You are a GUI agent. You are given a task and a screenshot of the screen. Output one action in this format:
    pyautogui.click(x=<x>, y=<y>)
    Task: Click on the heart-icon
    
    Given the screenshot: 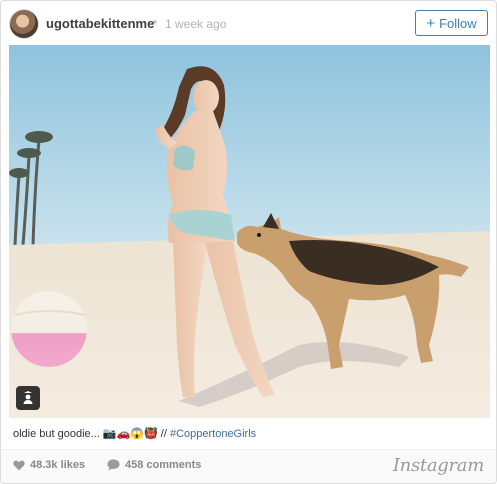 What is the action you would take?
    pyautogui.click(x=19, y=465)
    